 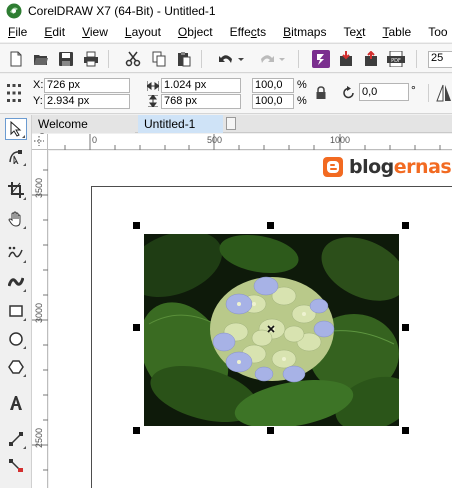 What do you see at coordinates (16, 253) in the screenshot?
I see `freehand-tool` at bounding box center [16, 253].